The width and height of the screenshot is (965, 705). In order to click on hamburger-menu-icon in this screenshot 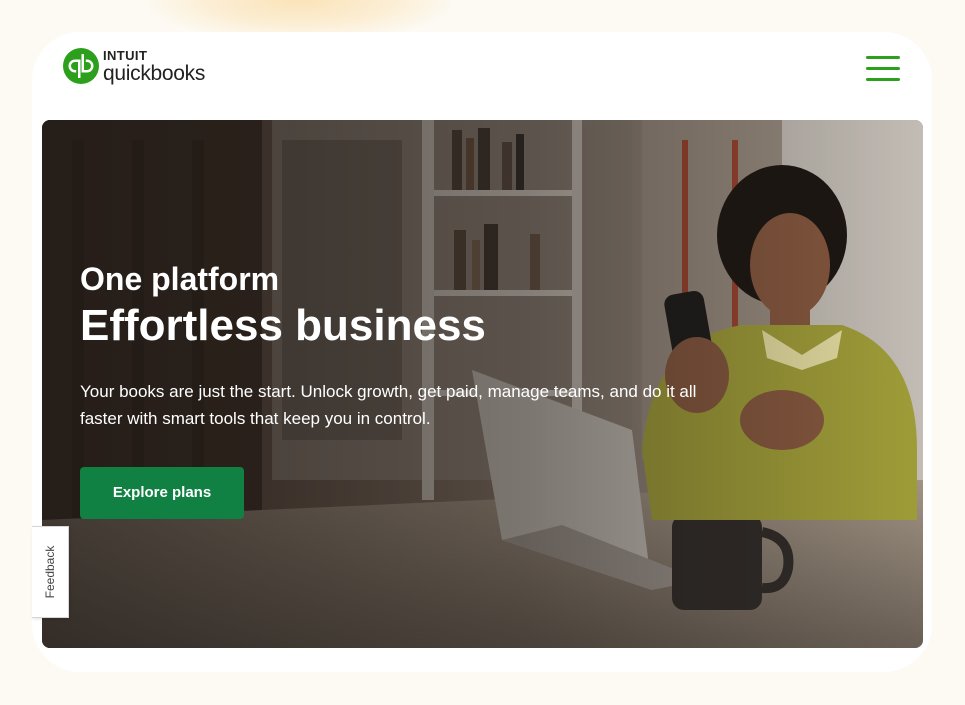, I will do `click(883, 69)`.